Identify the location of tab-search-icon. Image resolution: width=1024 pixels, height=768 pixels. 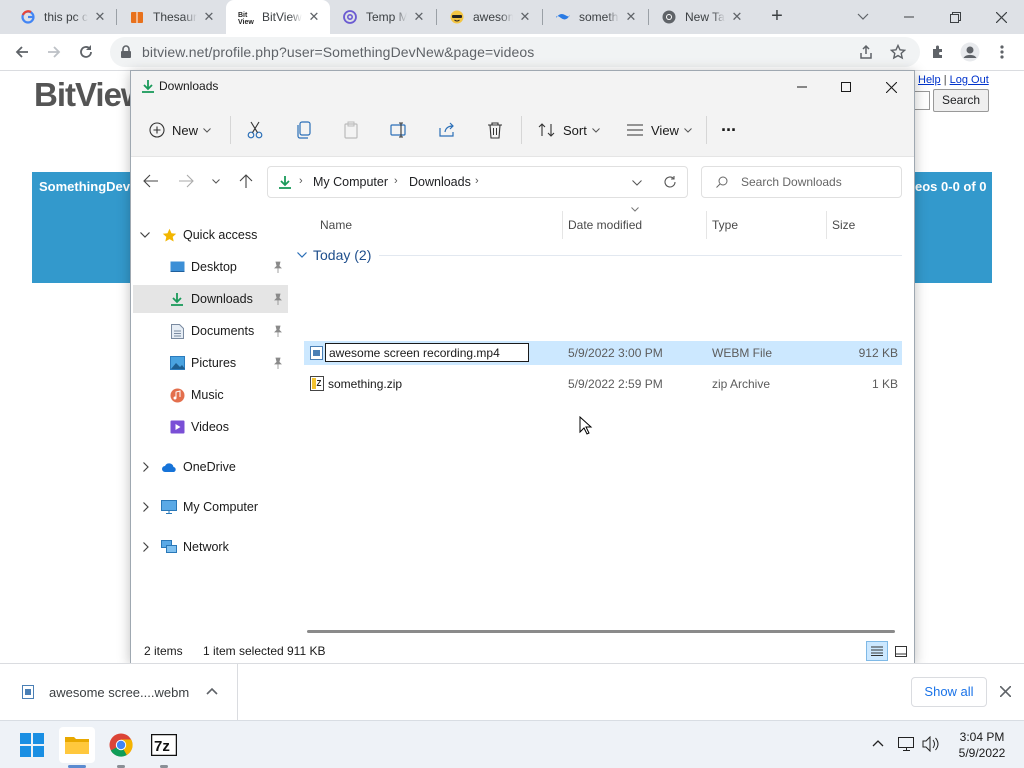
(863, 17).